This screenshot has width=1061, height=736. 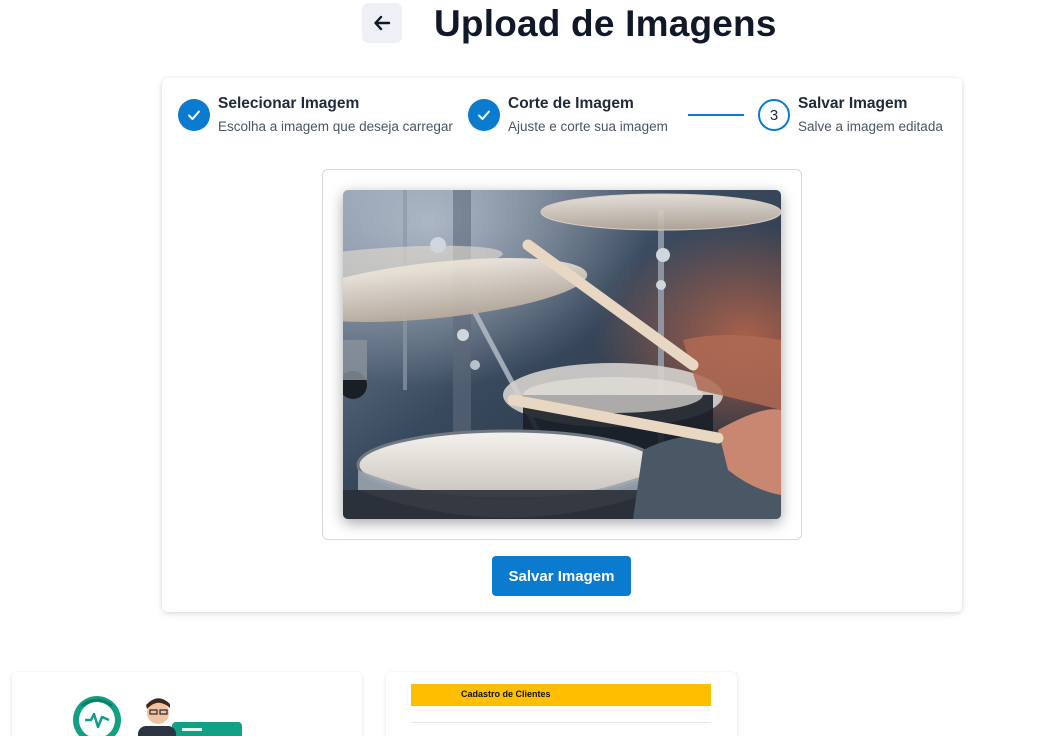 What do you see at coordinates (561, 695) in the screenshot?
I see `clientes-banner: Cadastro de Clientes` at bounding box center [561, 695].